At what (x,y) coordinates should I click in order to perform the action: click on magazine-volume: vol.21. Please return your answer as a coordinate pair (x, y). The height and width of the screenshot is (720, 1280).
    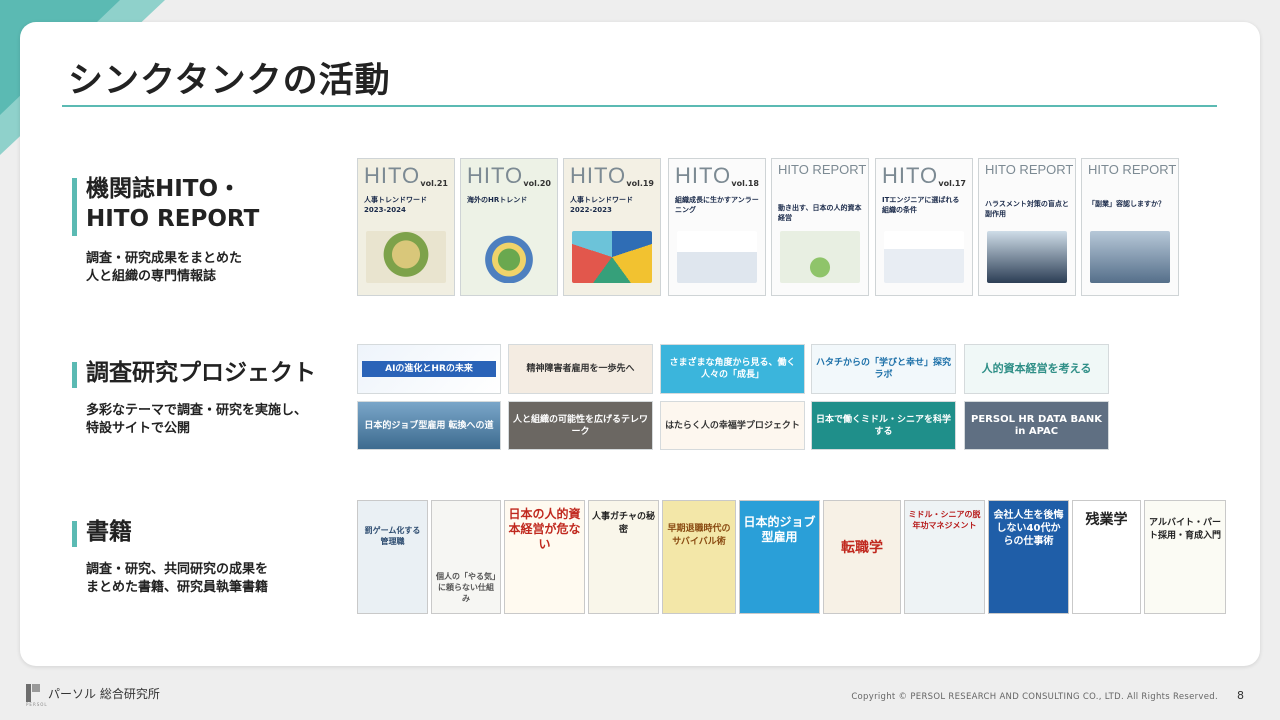
    Looking at the image, I should click on (434, 183).